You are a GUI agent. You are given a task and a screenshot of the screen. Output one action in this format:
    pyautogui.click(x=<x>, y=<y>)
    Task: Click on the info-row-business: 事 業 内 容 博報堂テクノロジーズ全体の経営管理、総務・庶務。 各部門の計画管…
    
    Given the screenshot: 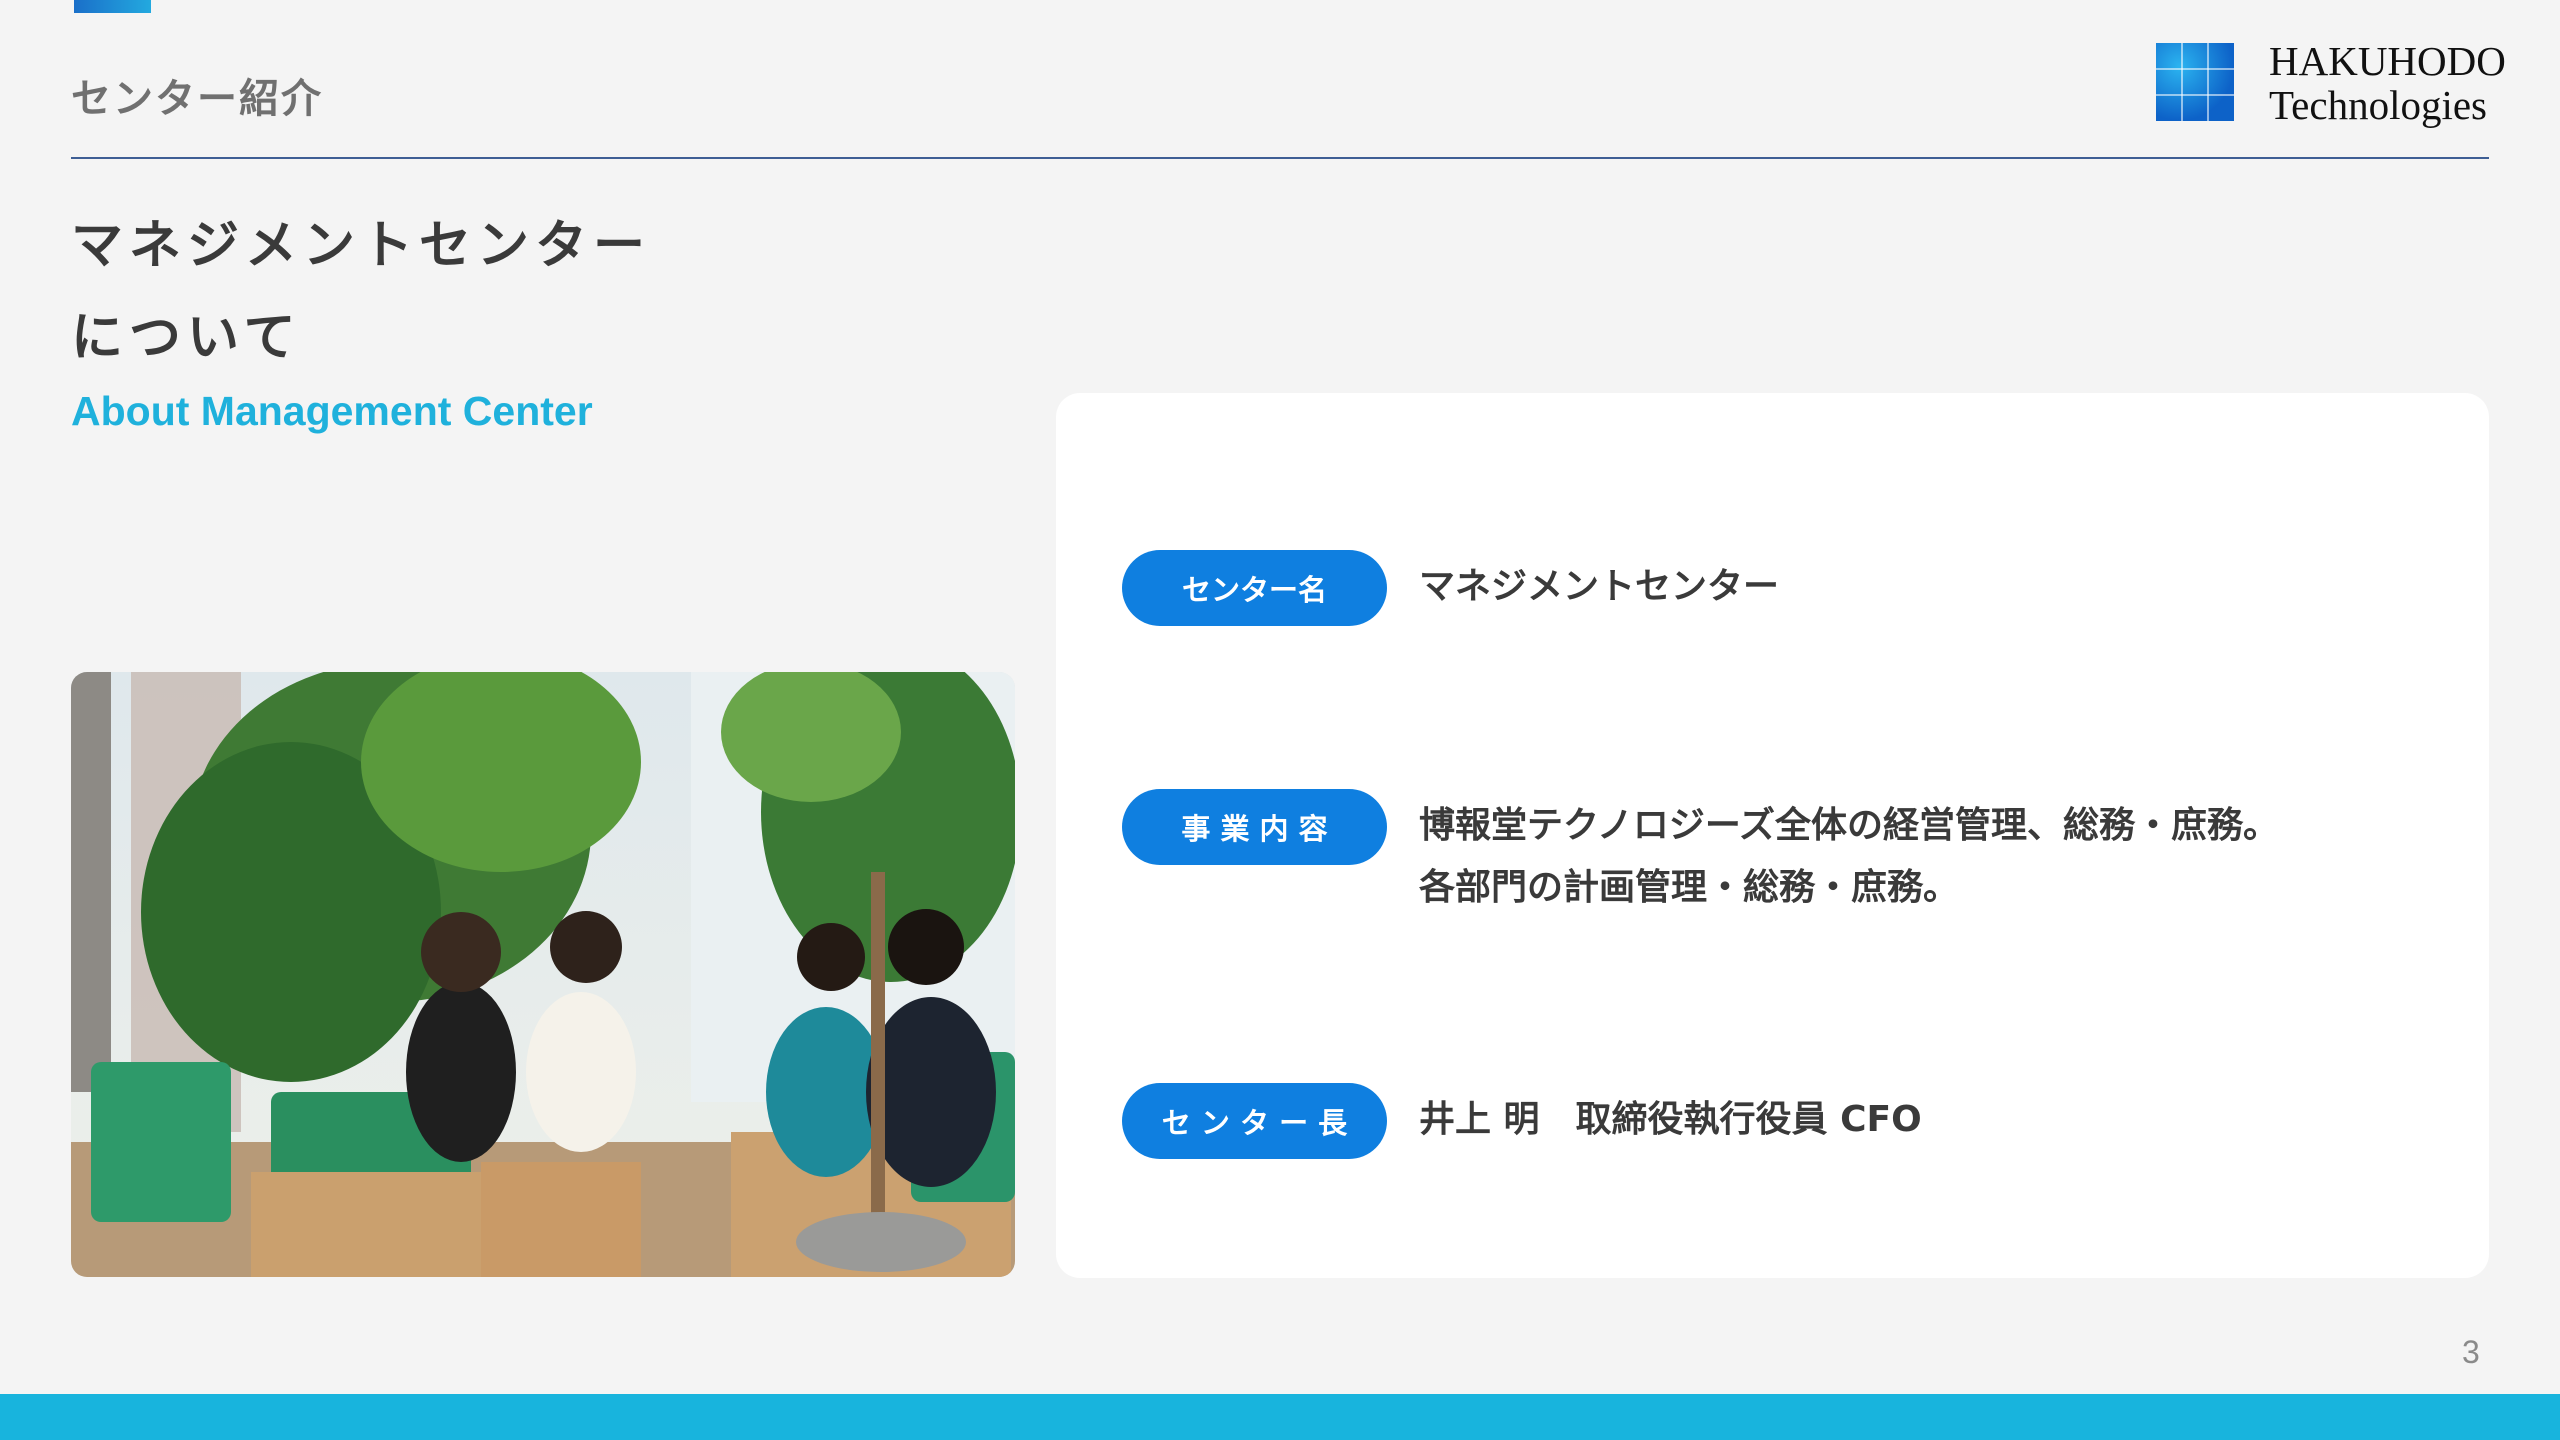 What is the action you would take?
    pyautogui.click(x=1700, y=854)
    